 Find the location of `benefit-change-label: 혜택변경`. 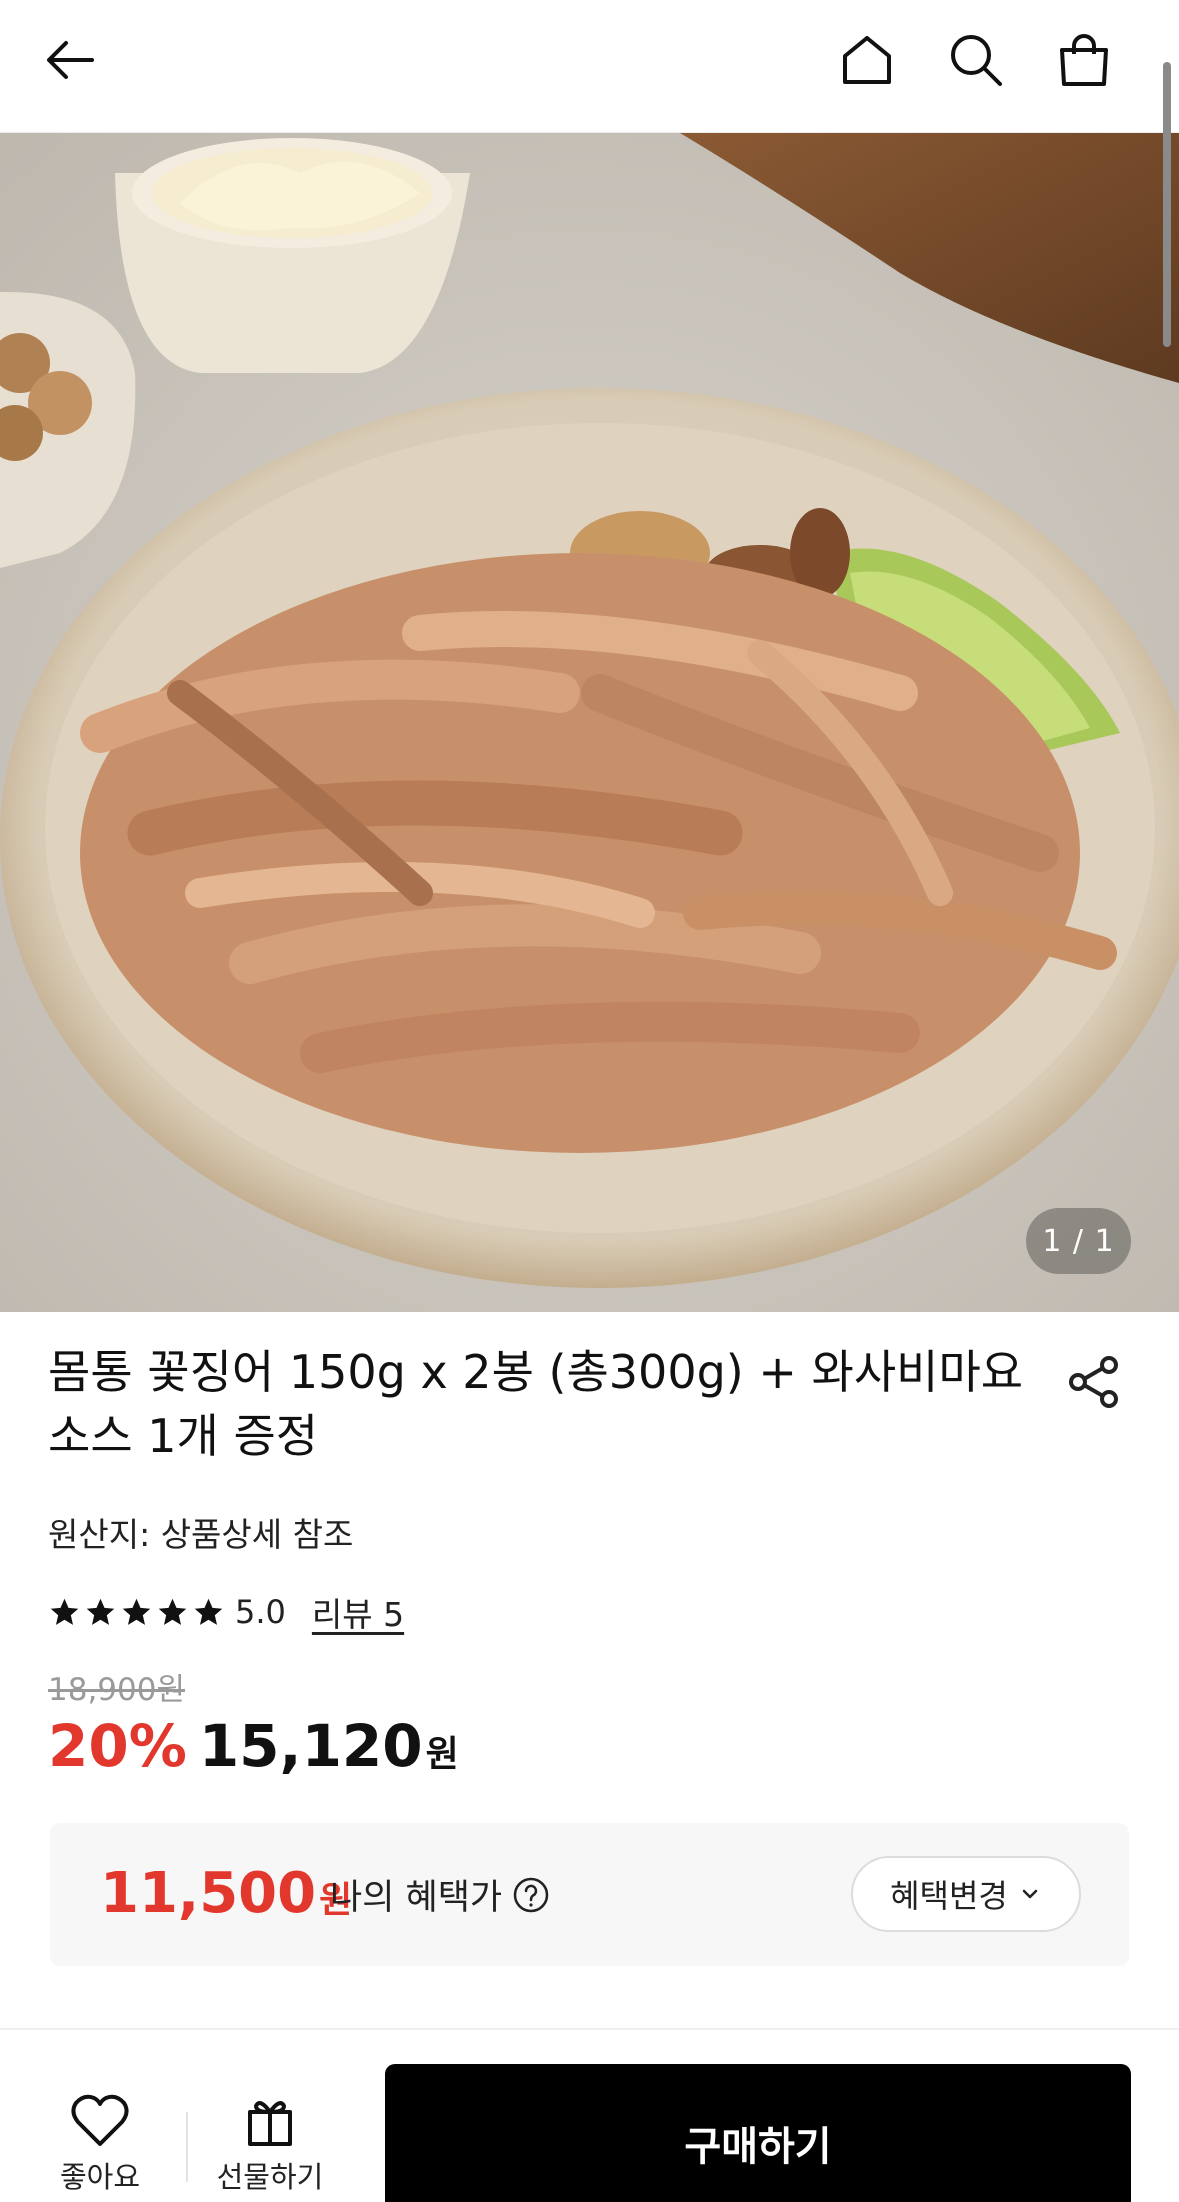

benefit-change-label: 혜택변경 is located at coordinates (949, 1896).